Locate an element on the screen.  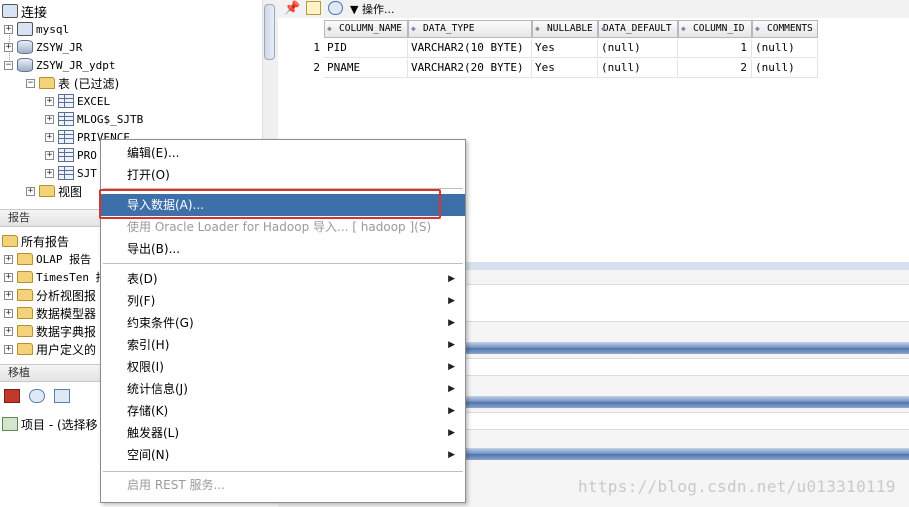
reports-title: 报告 is located at coordinates (19, 217).